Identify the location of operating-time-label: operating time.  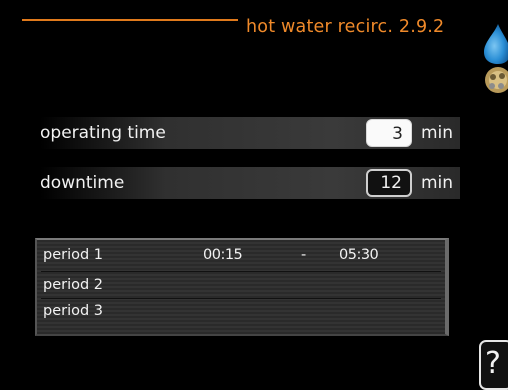
(103, 133).